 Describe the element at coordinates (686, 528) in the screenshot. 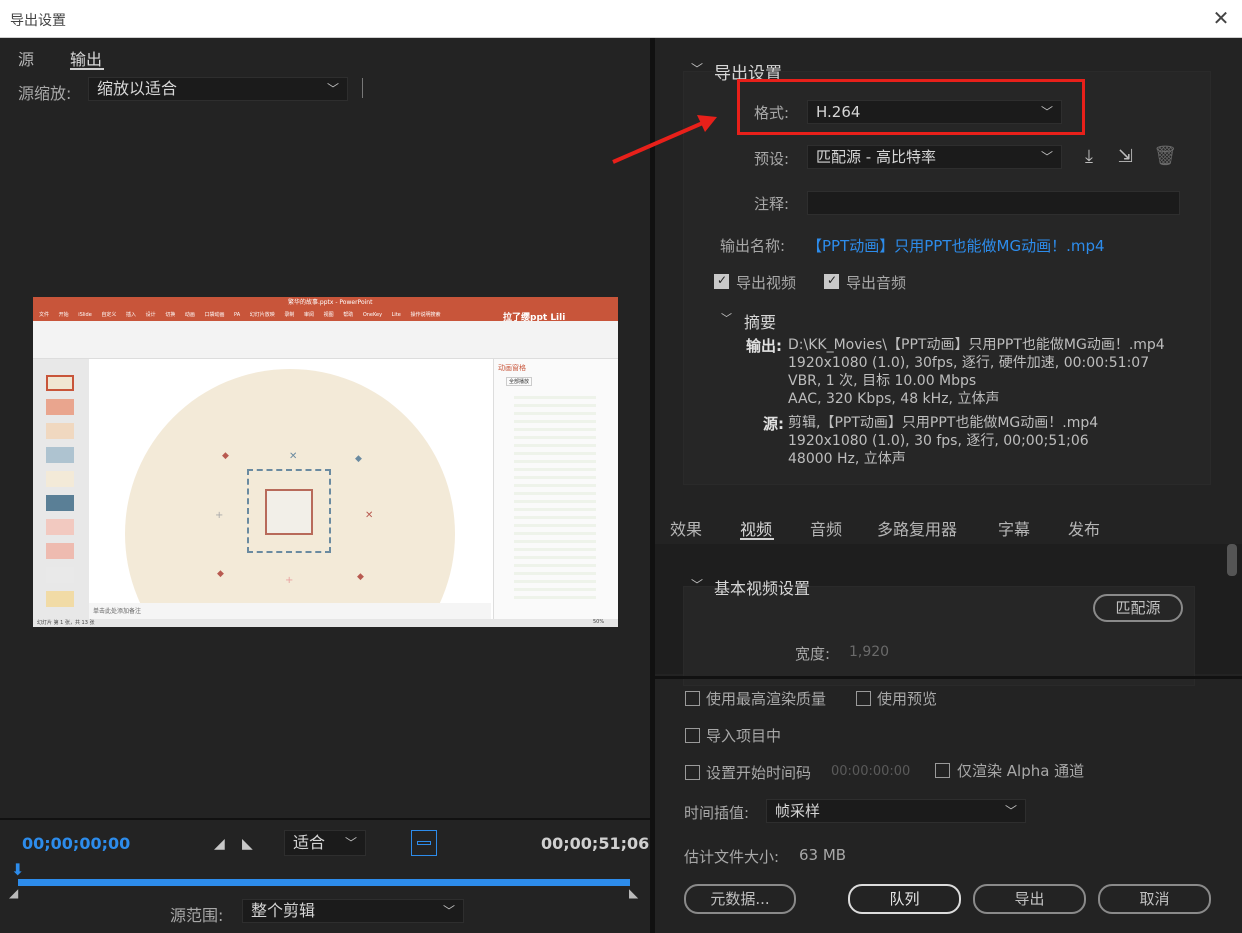

I see `tab-effects: 效果` at that location.